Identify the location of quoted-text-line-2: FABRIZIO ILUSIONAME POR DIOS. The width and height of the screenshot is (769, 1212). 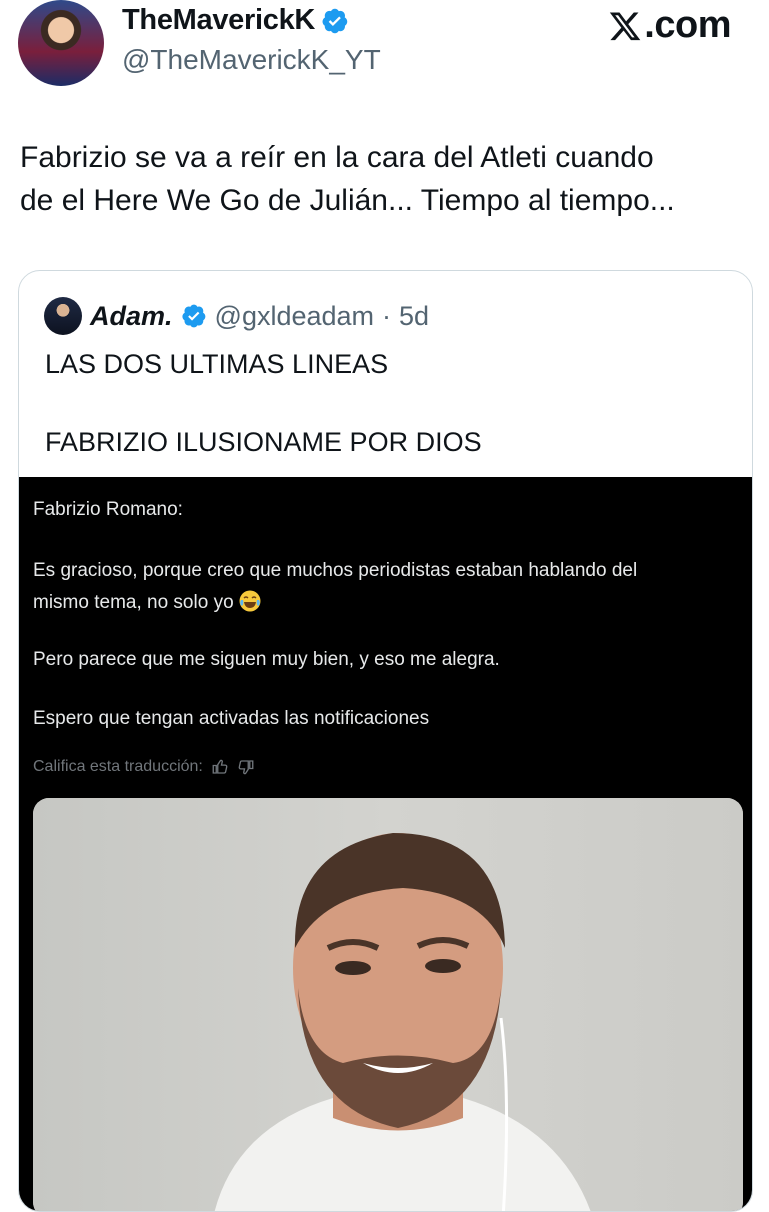
(263, 442).